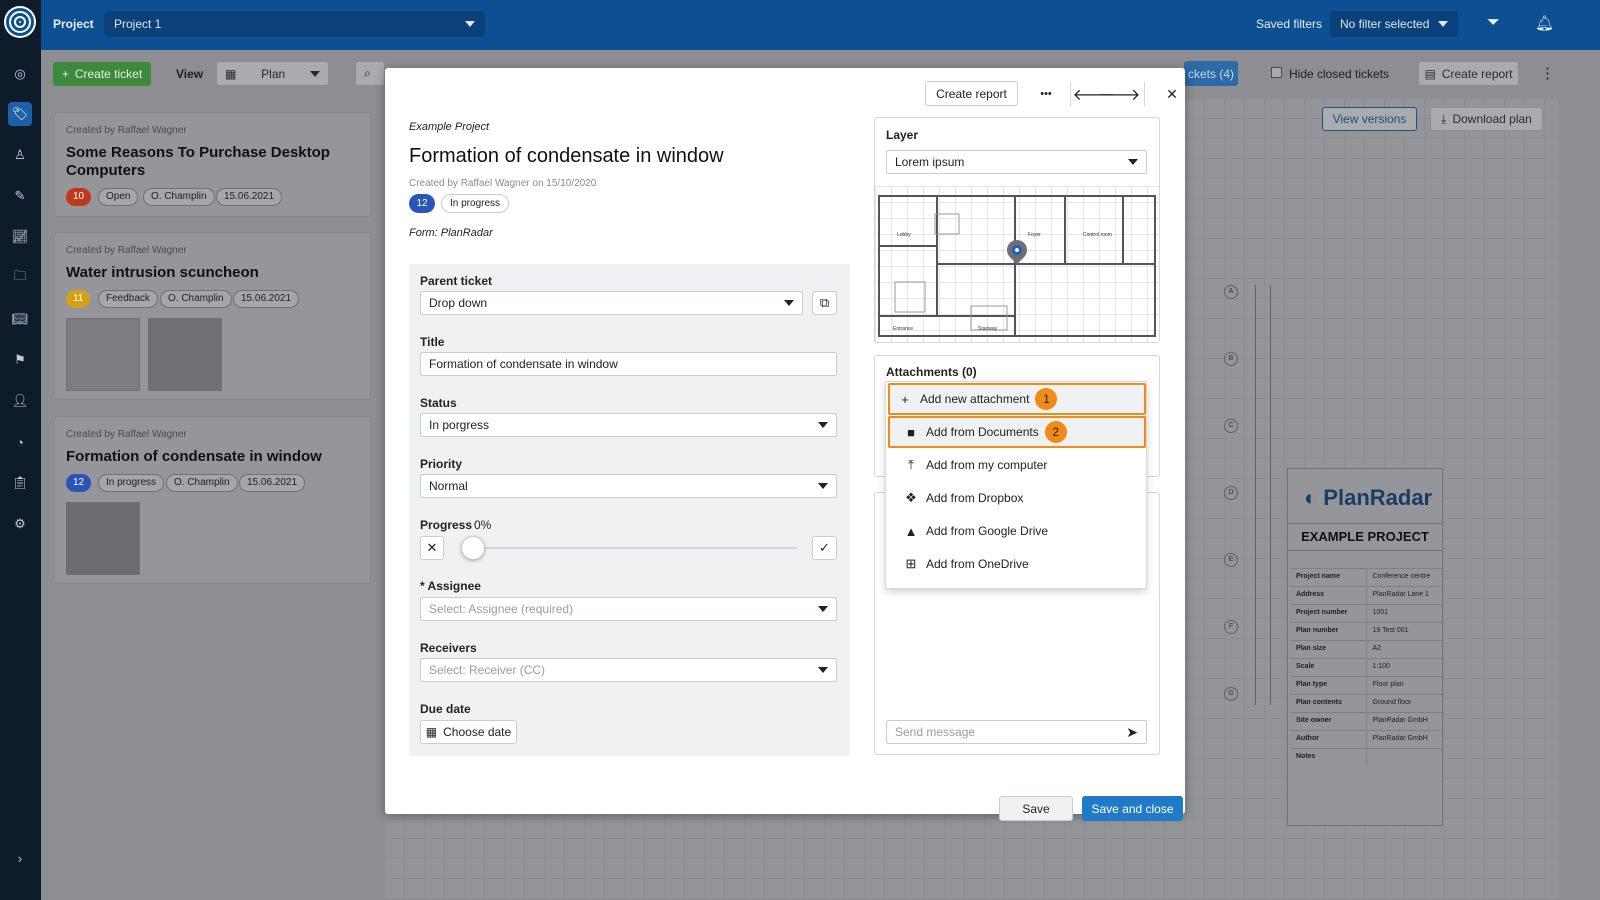 This screenshot has width=1600, height=900. Describe the element at coordinates (566, 156) in the screenshot. I see `ticket-title-heading: Formation of condensate in window` at that location.